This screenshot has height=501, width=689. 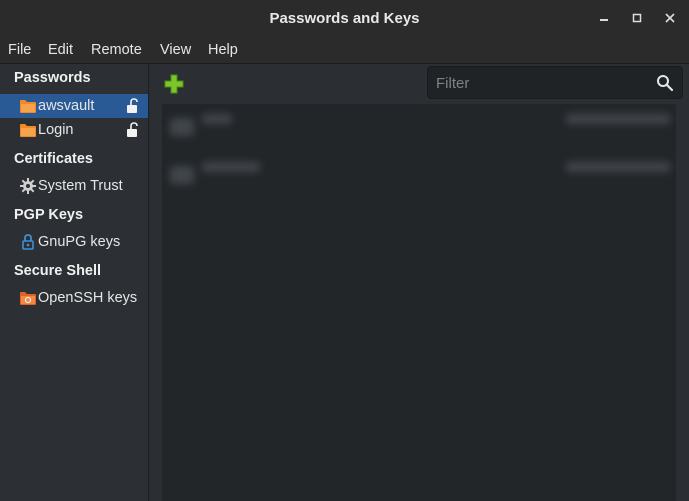 What do you see at coordinates (53, 159) in the screenshot?
I see `section-heading-certificates: Certificates` at bounding box center [53, 159].